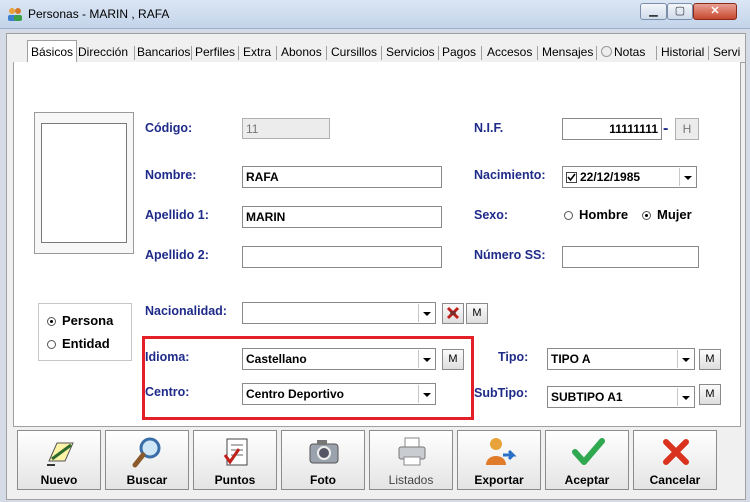 The height and width of the screenshot is (502, 750). Describe the element at coordinates (186, 311) in the screenshot. I see `nacionalidad-label: Nacionalidad:` at that location.